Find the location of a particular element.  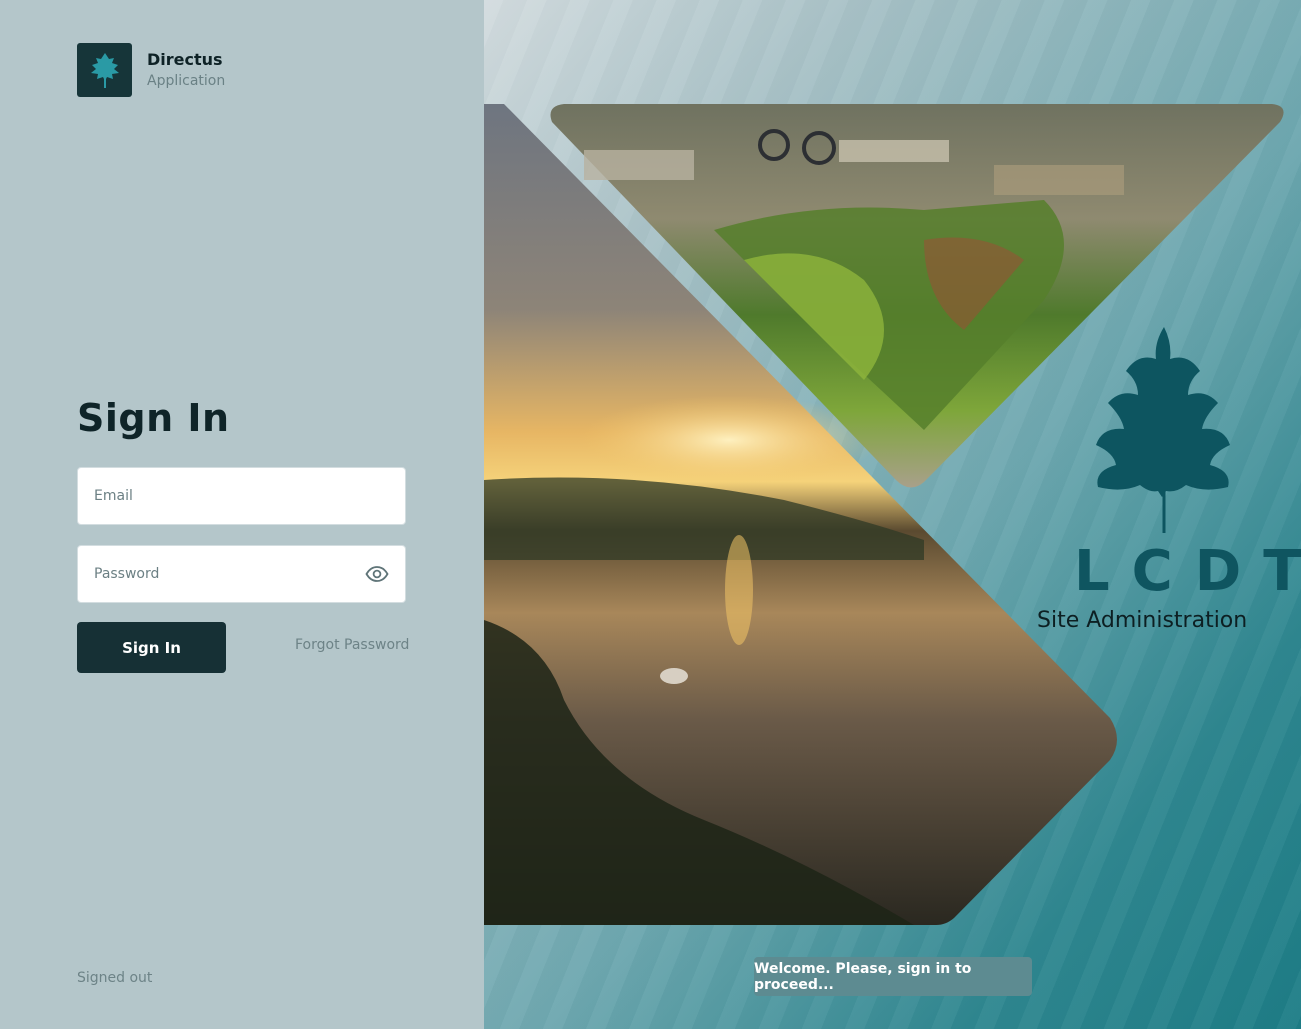

brand-subtitle: Application is located at coordinates (186, 80).